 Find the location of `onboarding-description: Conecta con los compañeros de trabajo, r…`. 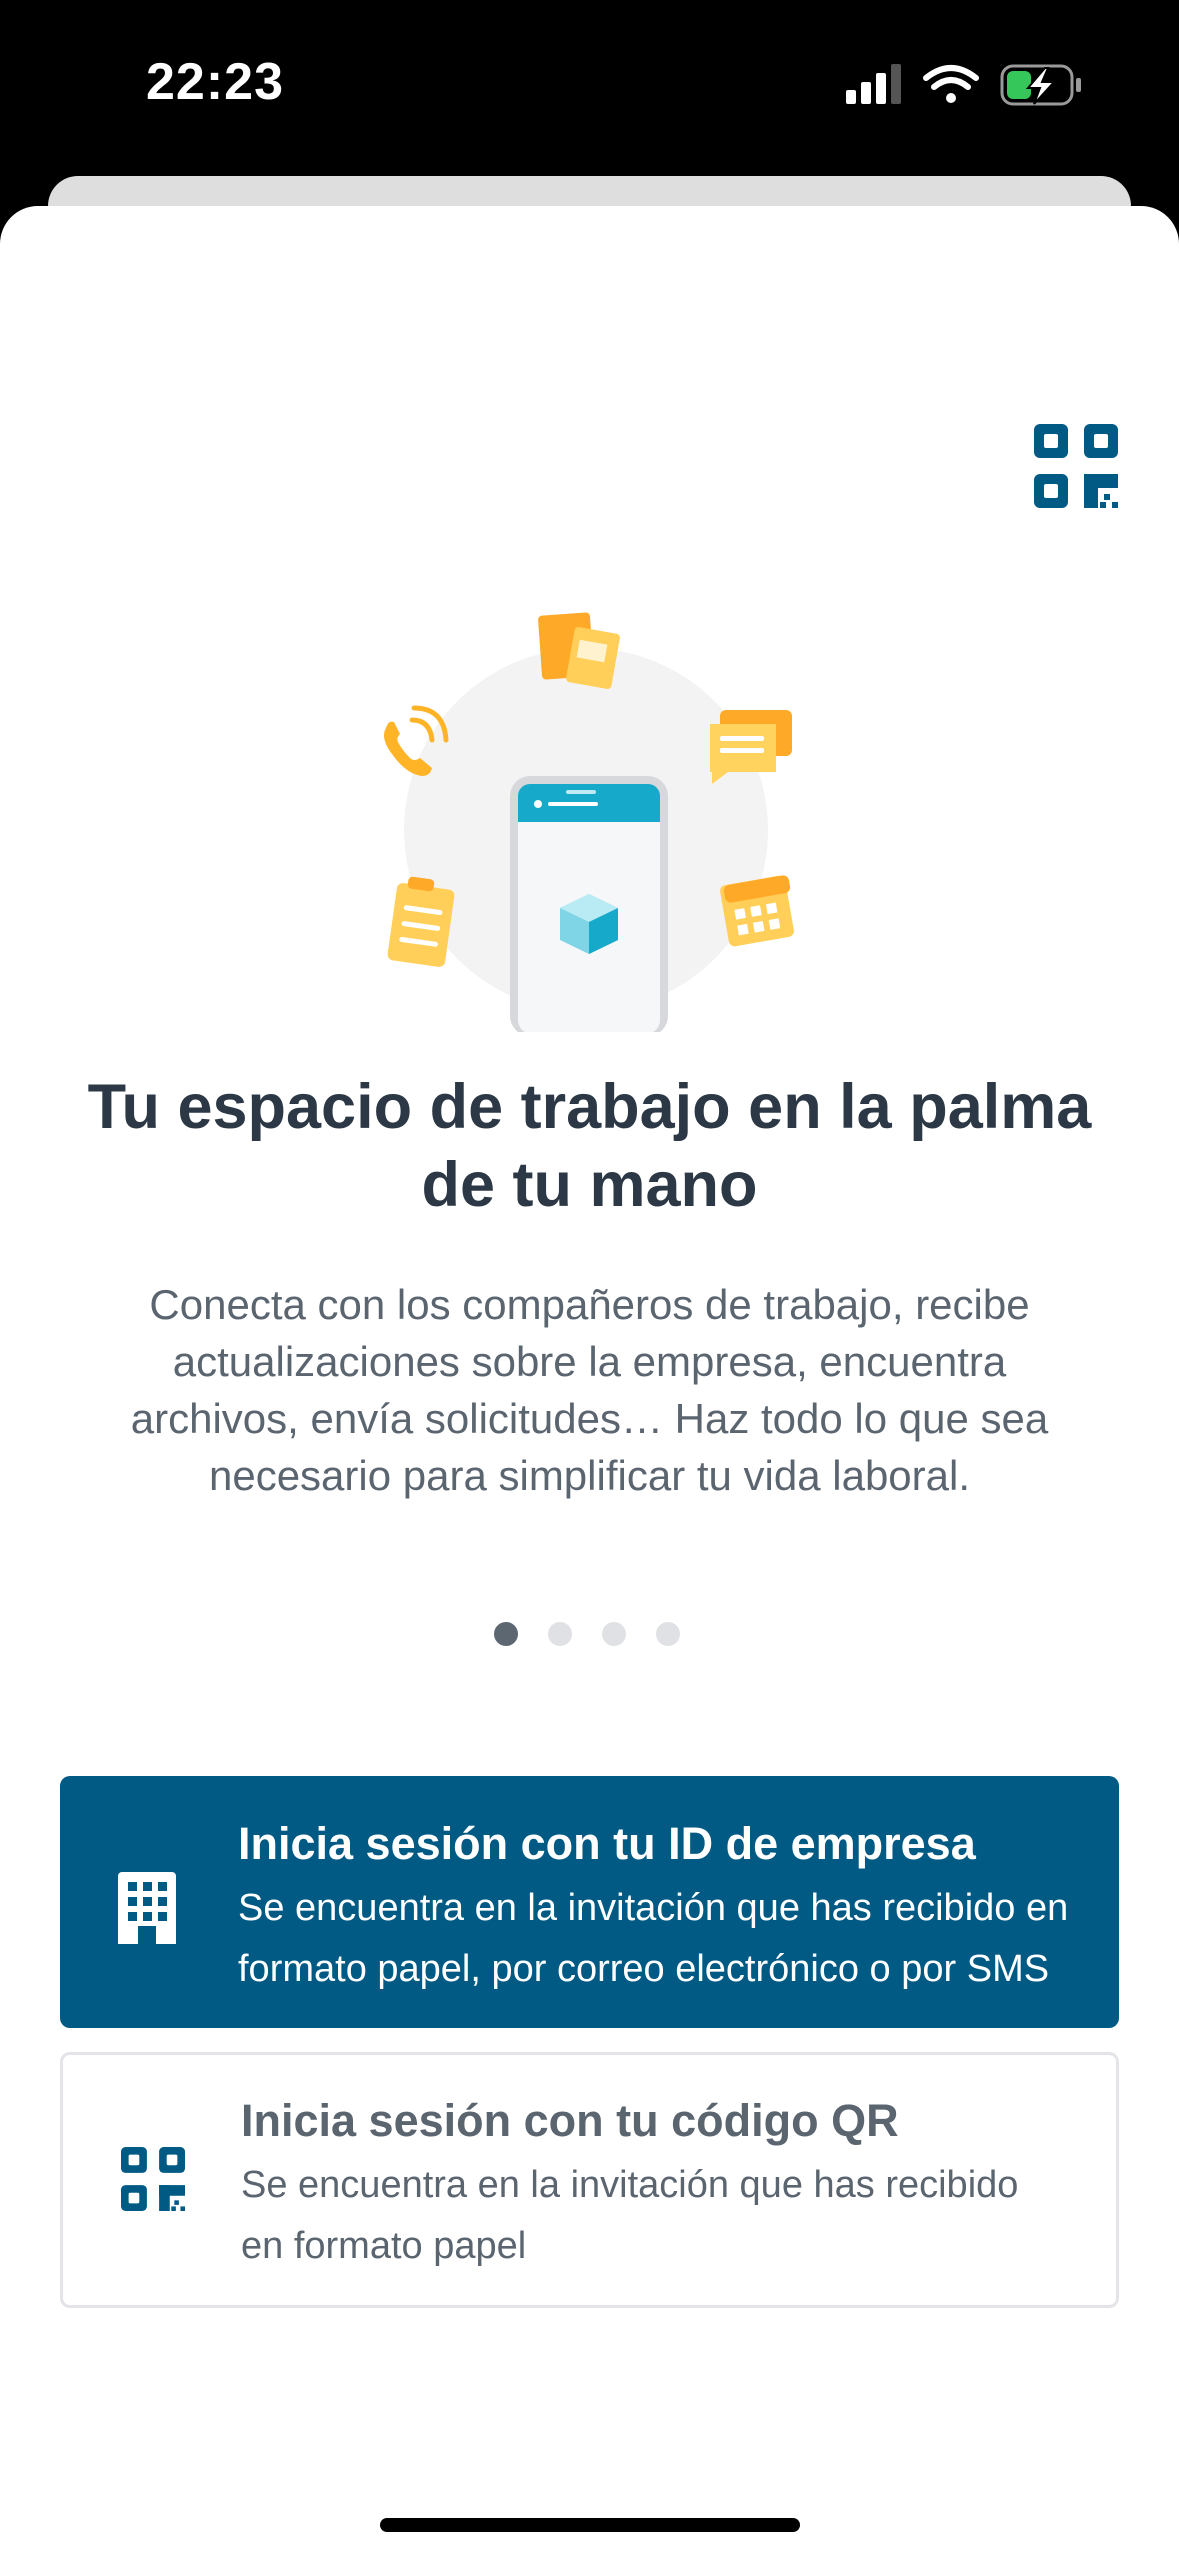

onboarding-description: Conecta con los compañeros de trabajo, r… is located at coordinates (589, 1390).